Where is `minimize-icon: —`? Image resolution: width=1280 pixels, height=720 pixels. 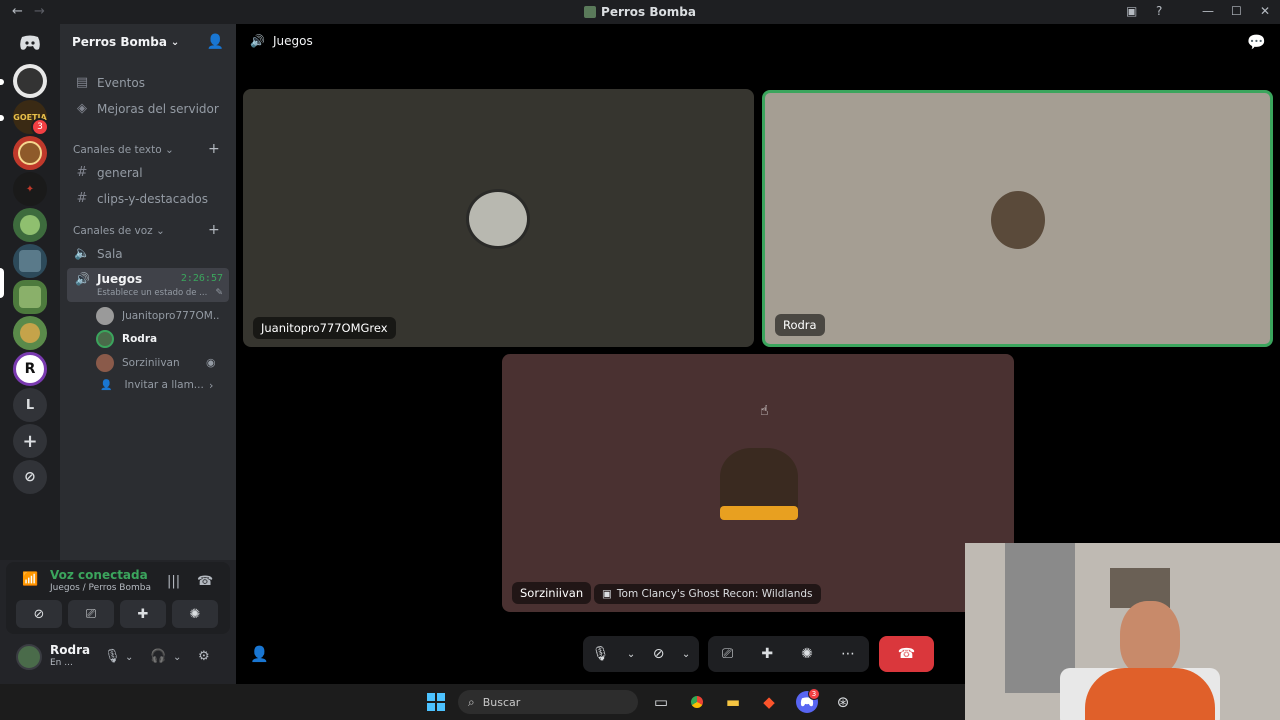 minimize-icon: — is located at coordinates (1208, 11).